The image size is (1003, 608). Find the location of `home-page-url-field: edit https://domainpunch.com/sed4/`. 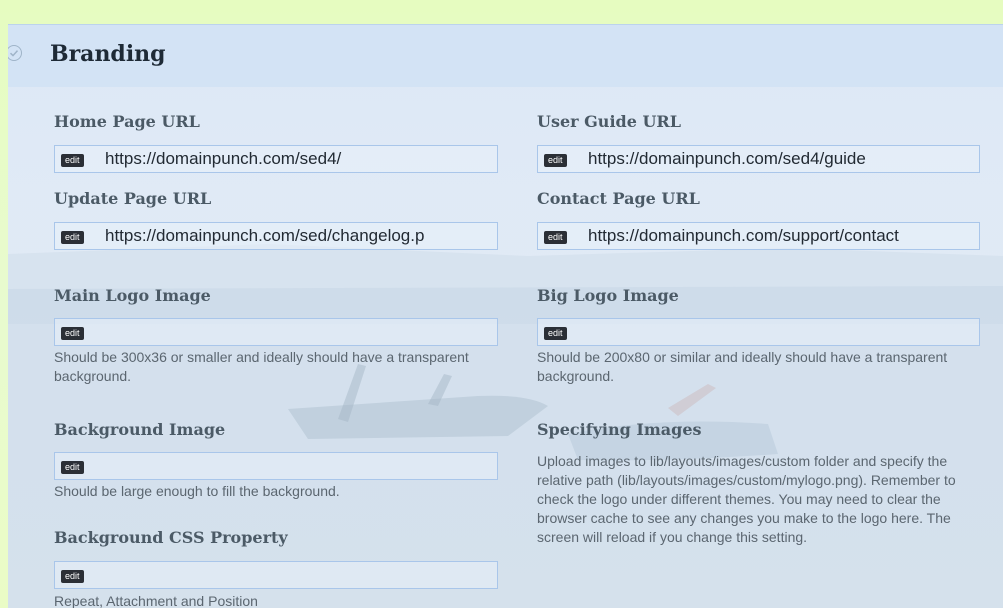

home-page-url-field: edit https://domainpunch.com/sed4/ is located at coordinates (276, 159).